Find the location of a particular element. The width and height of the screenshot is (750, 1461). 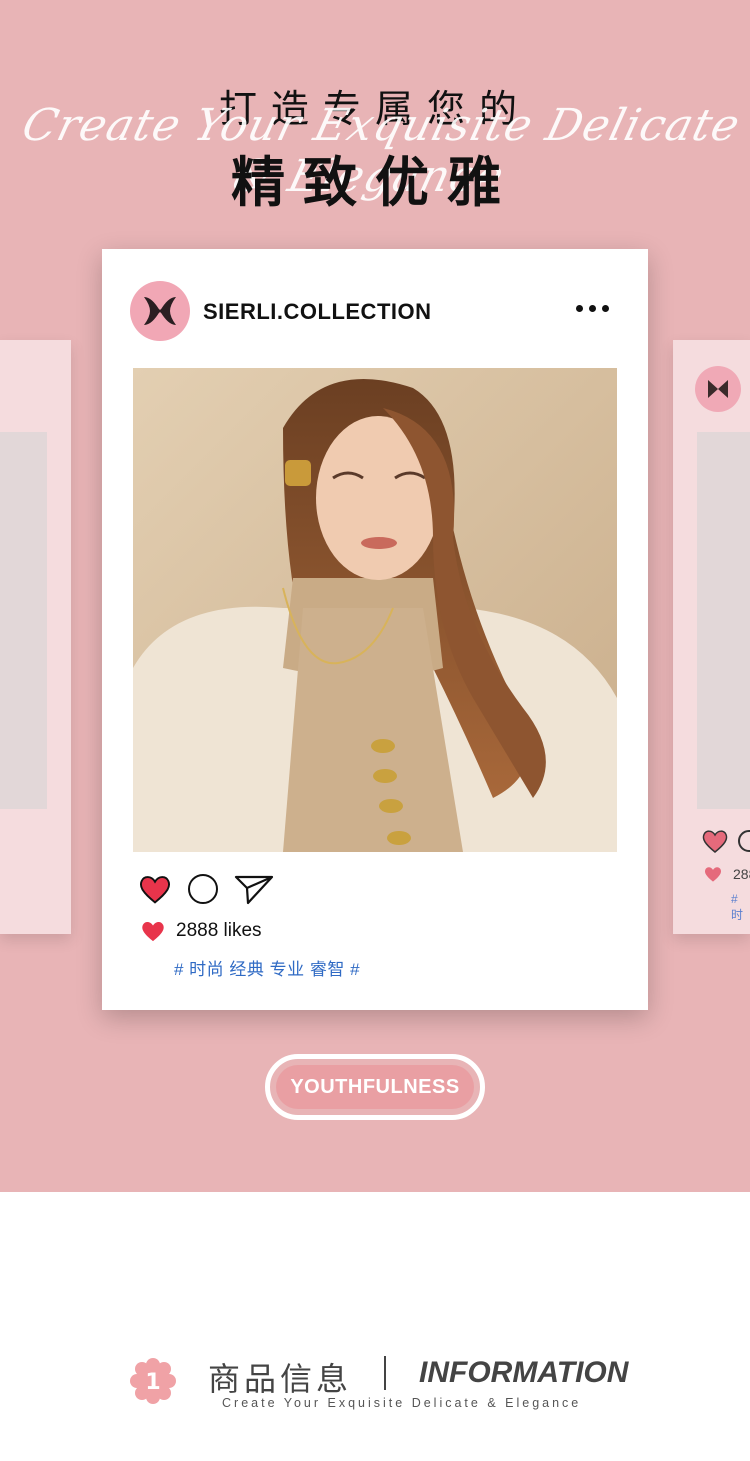

avatar is located at coordinates (160, 311).